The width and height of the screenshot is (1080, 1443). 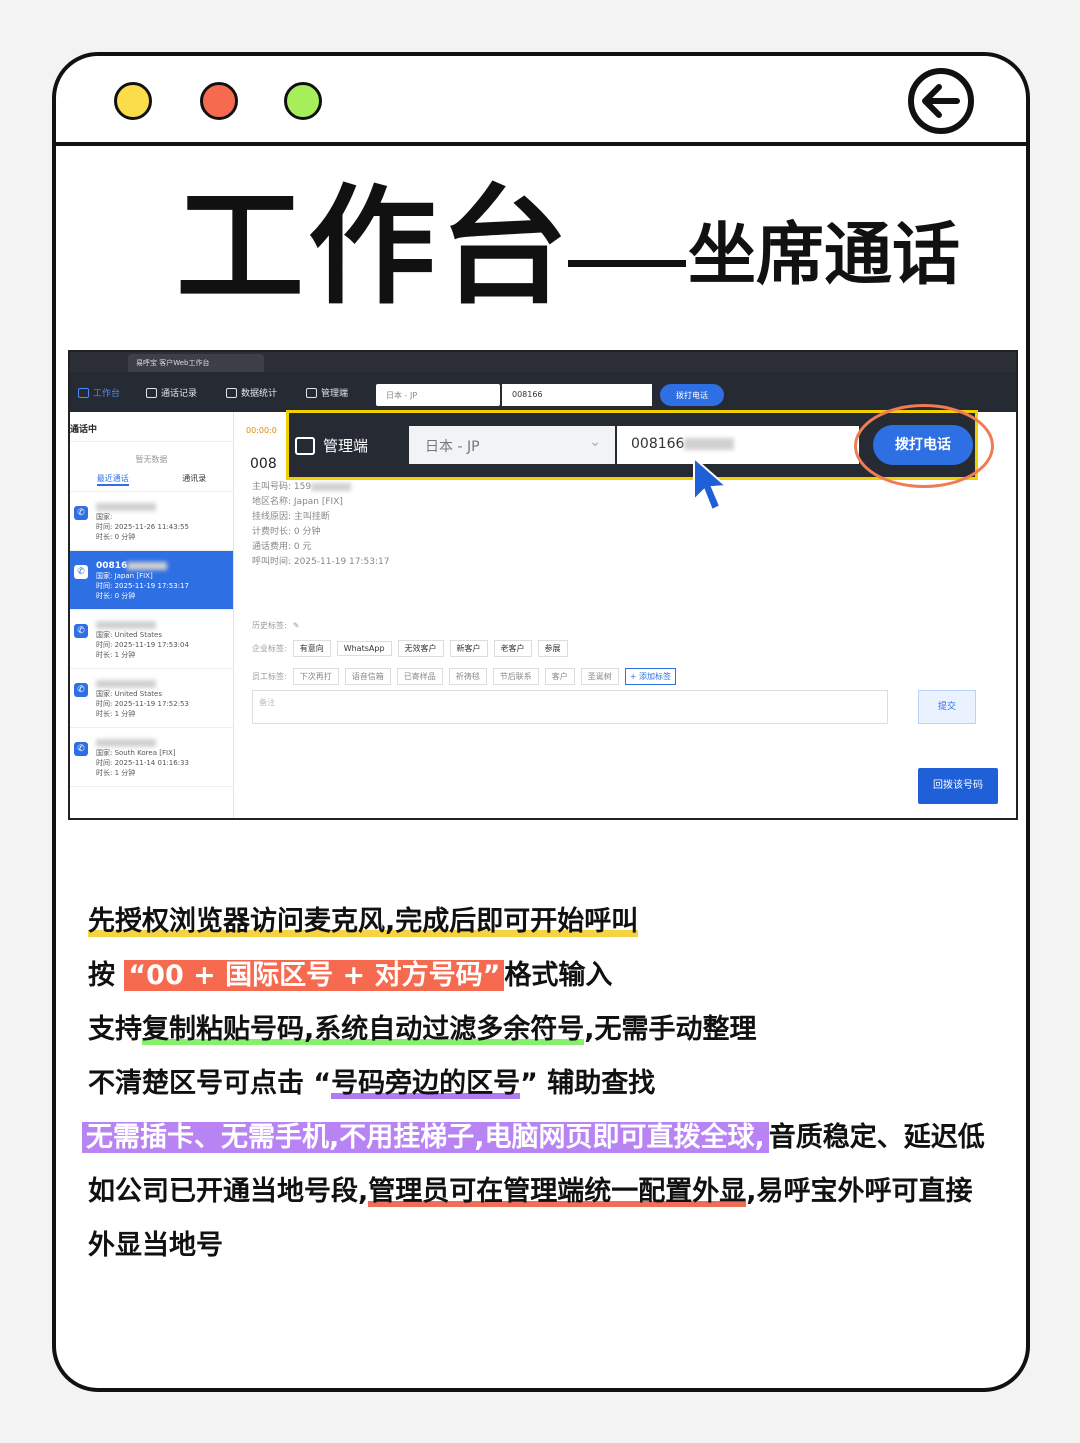 I want to click on nav-workbench: 工作台, so click(x=99, y=392).